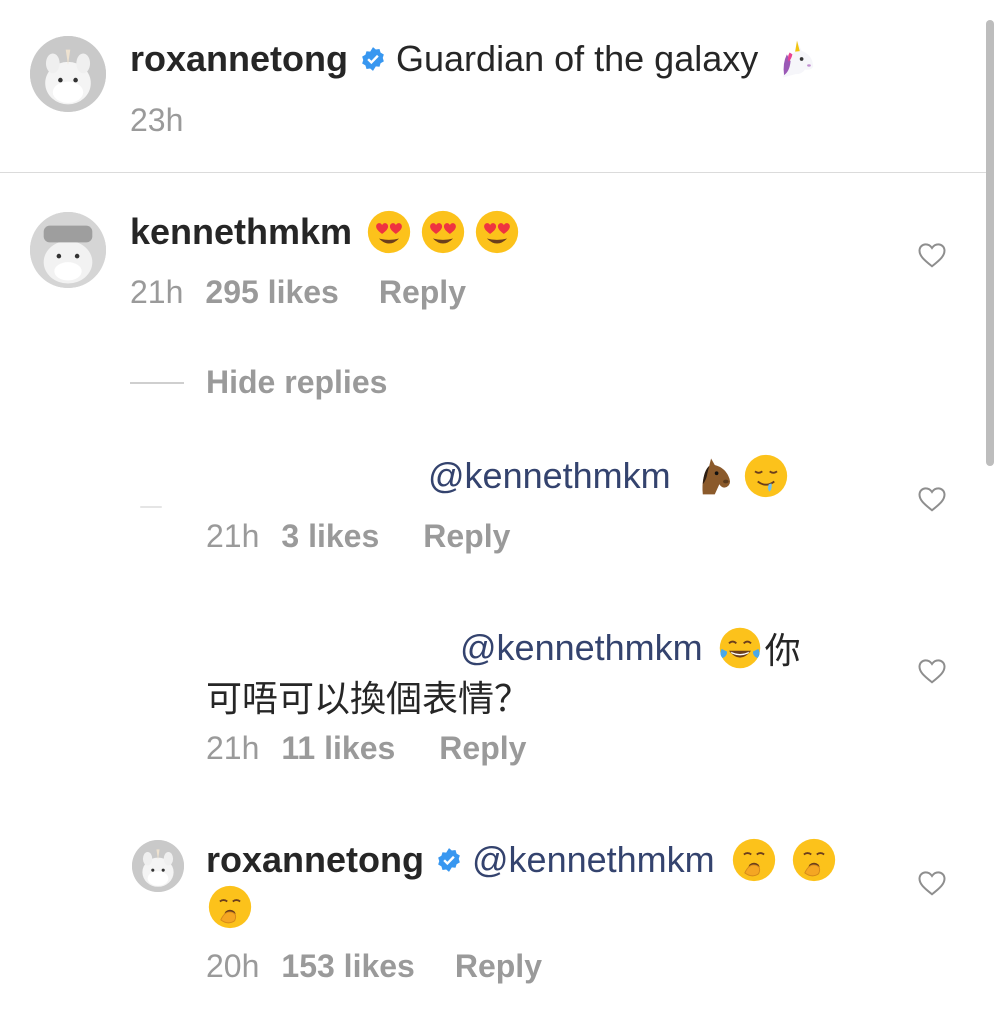  Describe the element at coordinates (338, 748) in the screenshot. I see `reply-likes: 11 likes` at that location.